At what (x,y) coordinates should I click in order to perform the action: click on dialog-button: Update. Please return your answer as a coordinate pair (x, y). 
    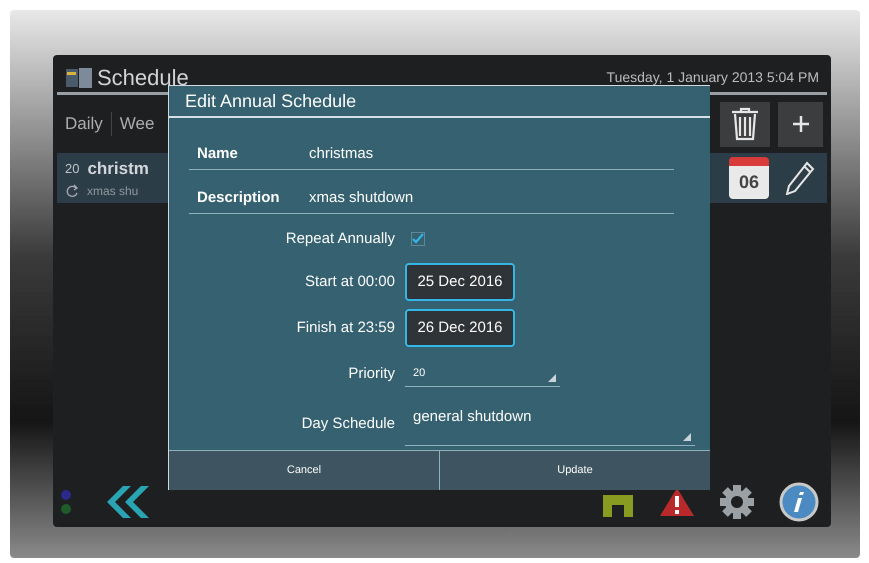
    Looking at the image, I should click on (574, 470).